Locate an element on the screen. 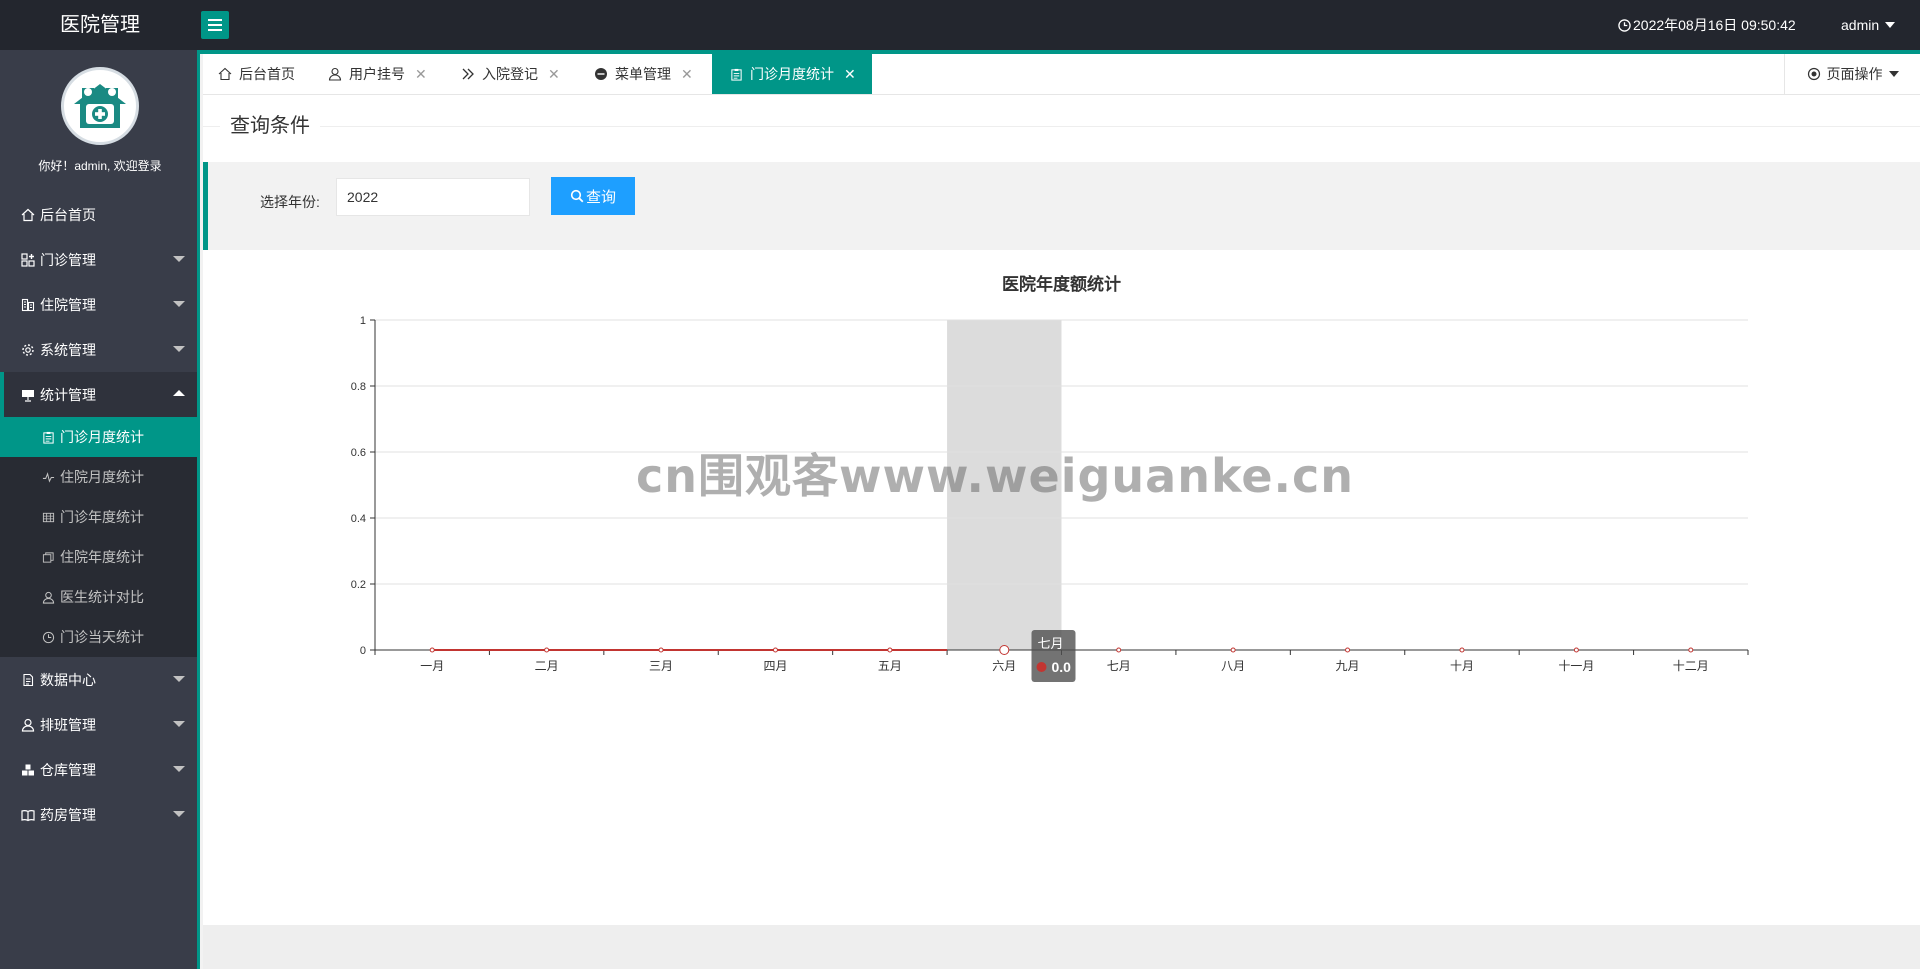  user-menu: admin is located at coordinates (1868, 25).